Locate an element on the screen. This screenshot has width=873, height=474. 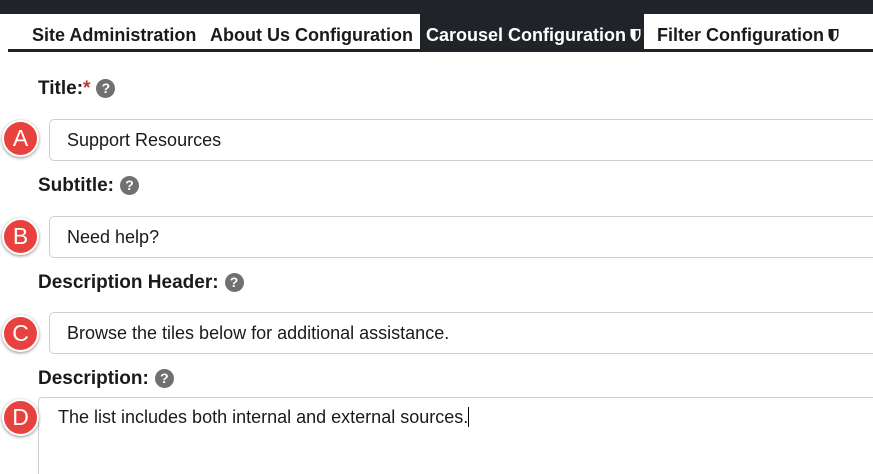
annotation-badge-d: D is located at coordinates (20, 417).